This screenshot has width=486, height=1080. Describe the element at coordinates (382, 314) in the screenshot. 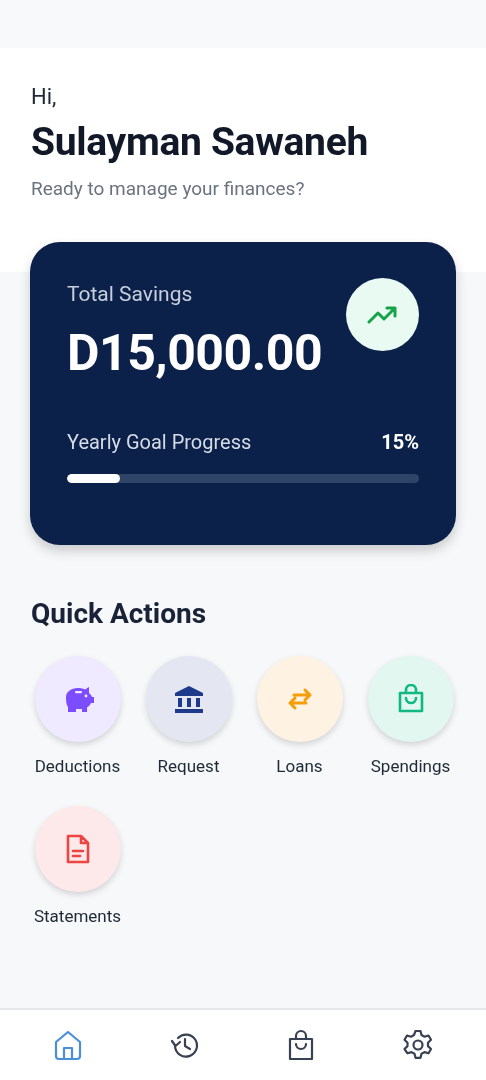

I see `trending-up-icon` at that location.